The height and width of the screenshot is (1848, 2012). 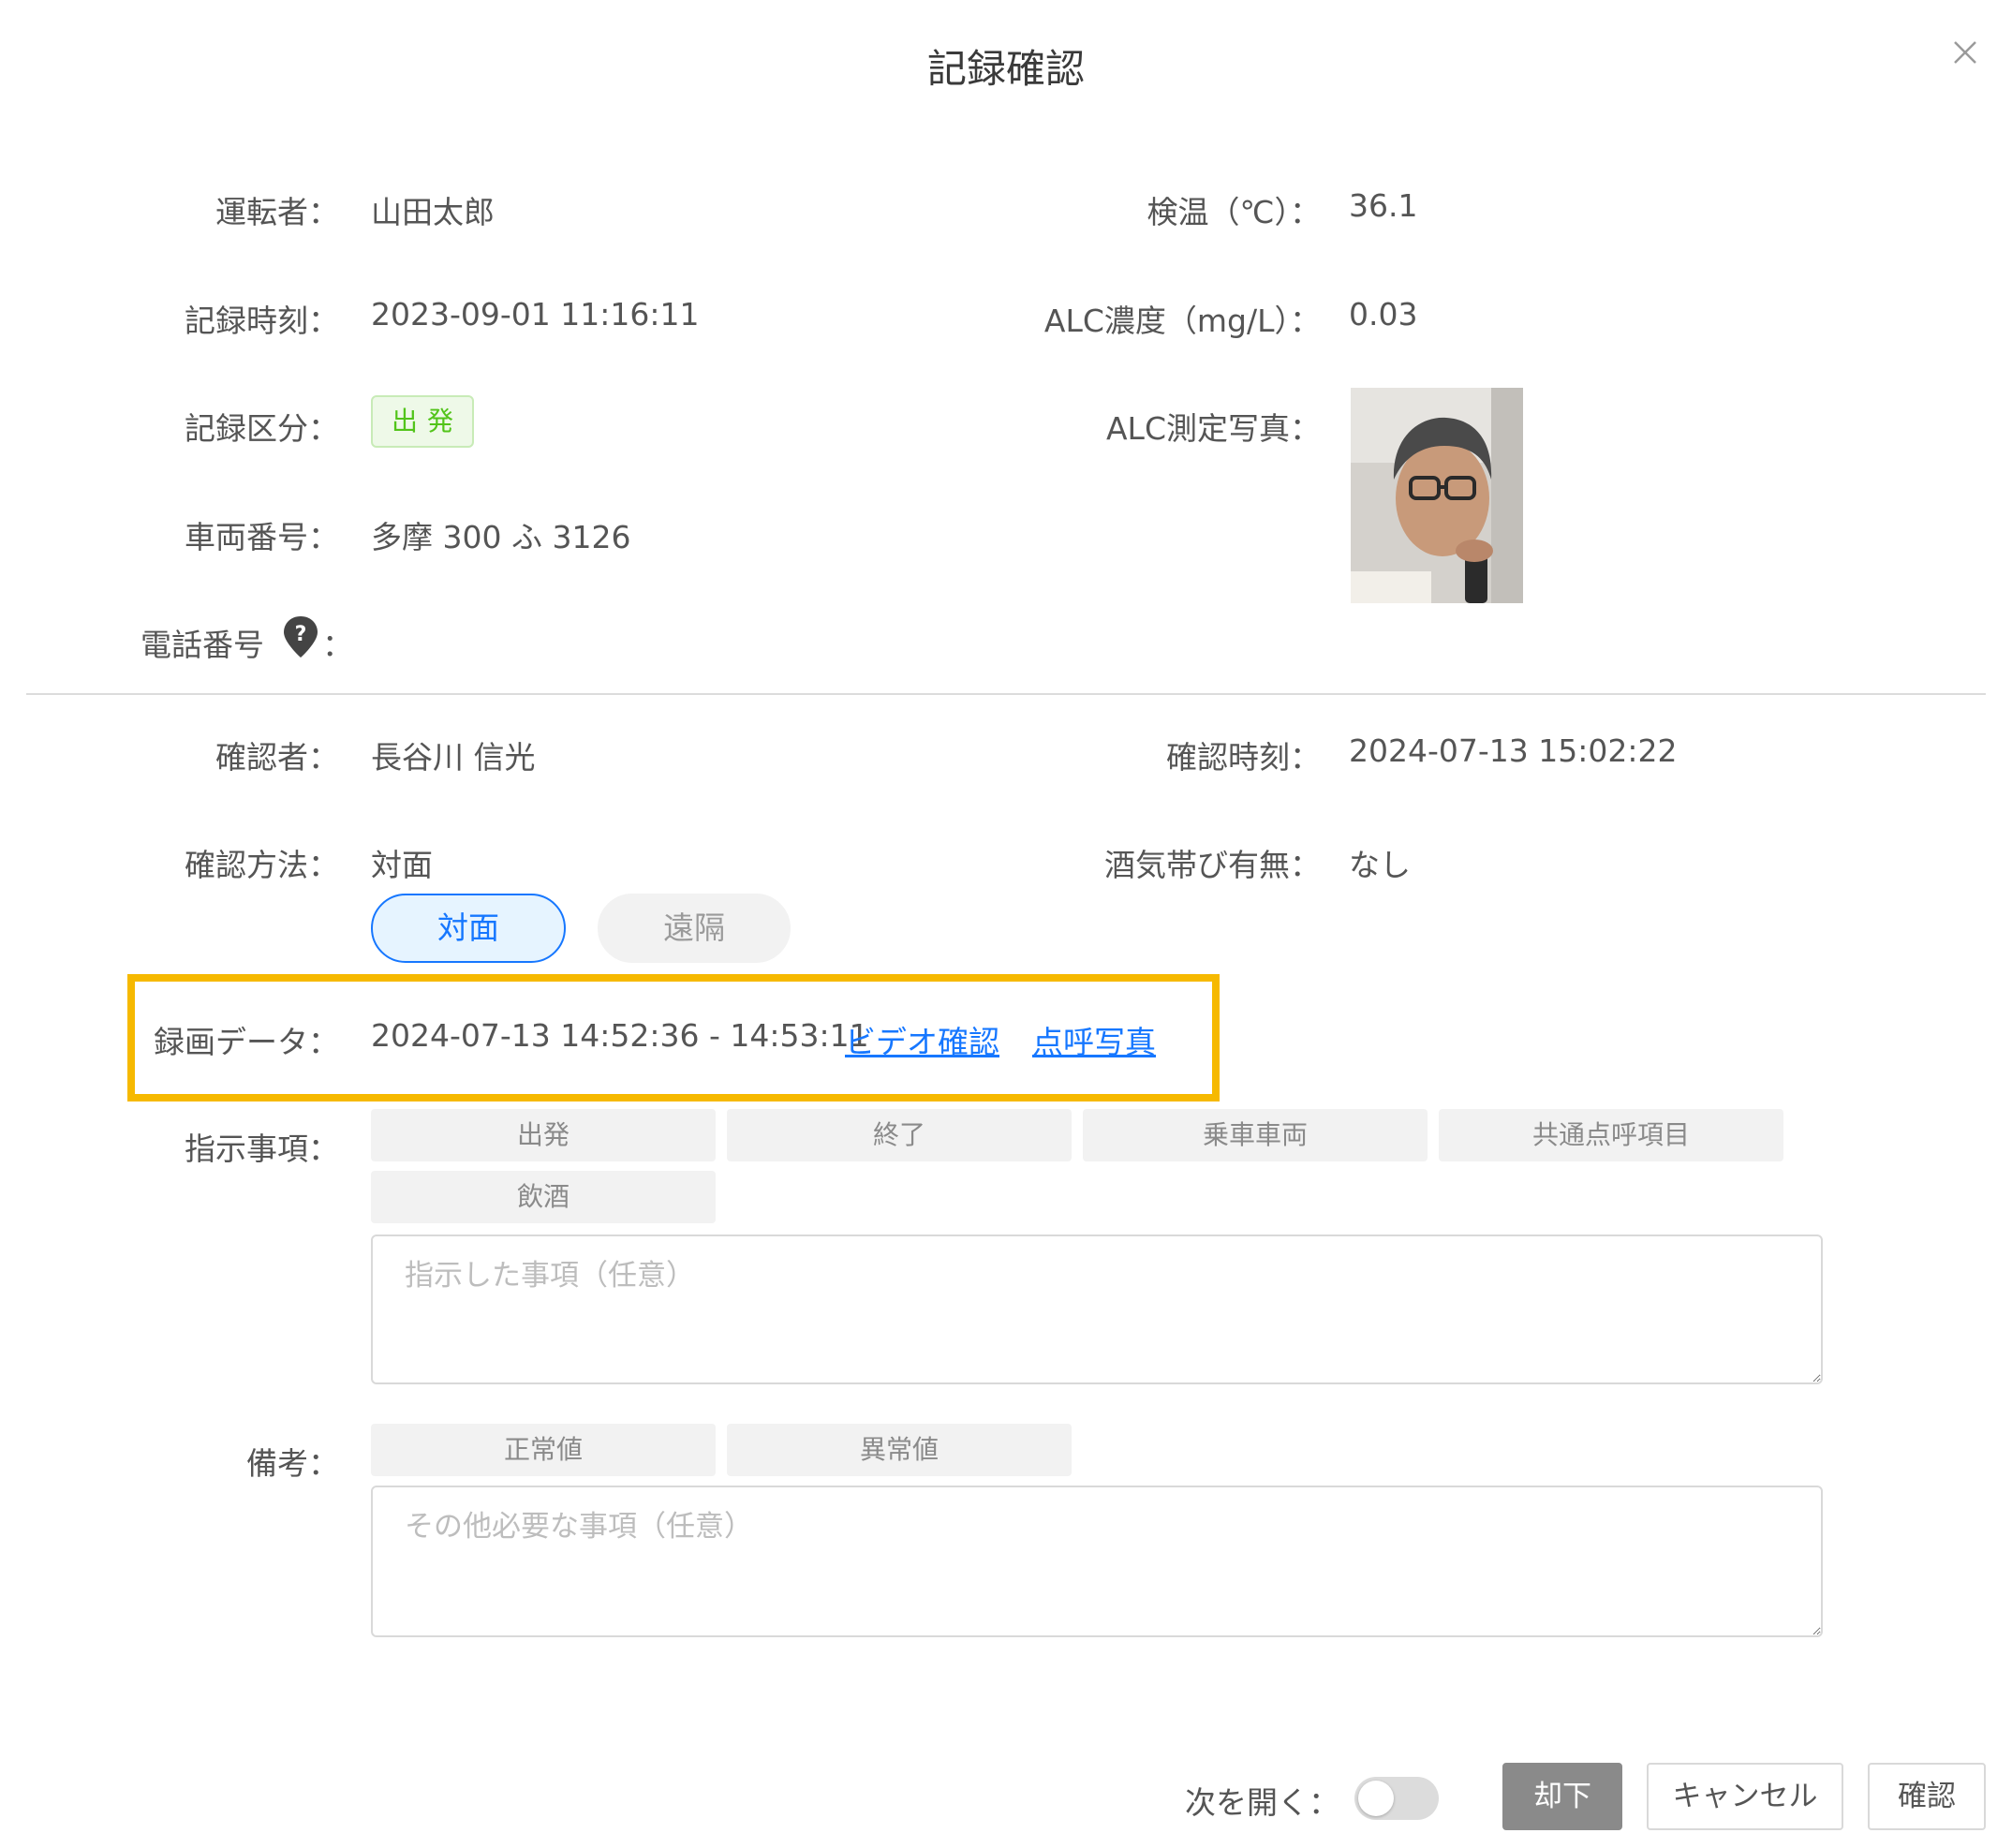 What do you see at coordinates (262, 321) in the screenshot?
I see `record-time-label: 記録時刻：` at bounding box center [262, 321].